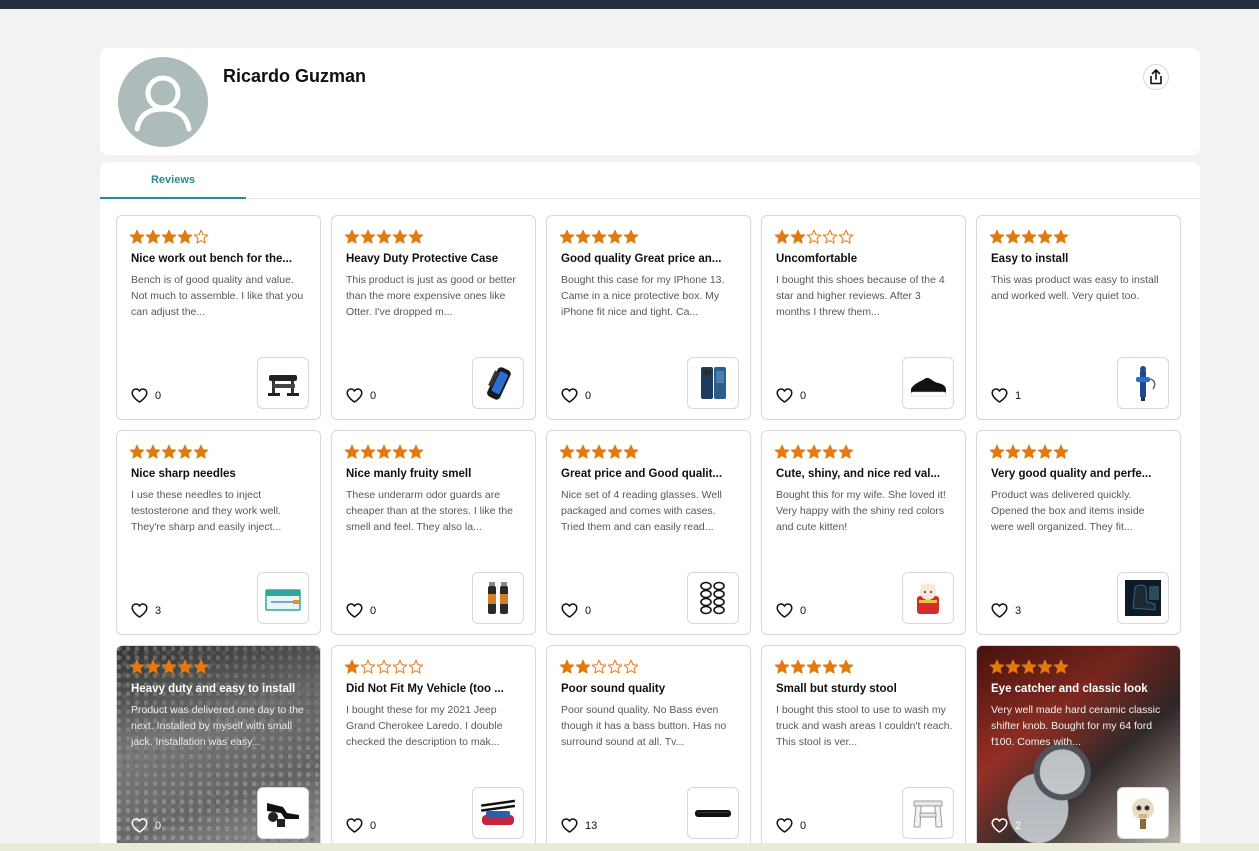 Image resolution: width=1259 pixels, height=851 pixels. I want to click on workout-bench-icon, so click(283, 385).